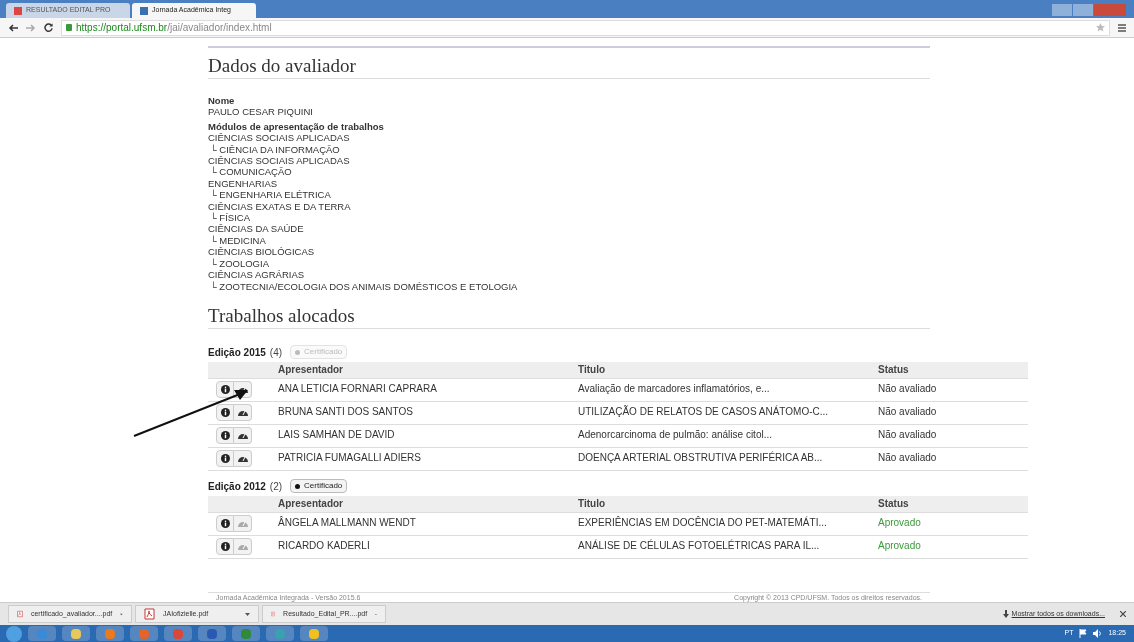 The image size is (1134, 642). Describe the element at coordinates (31, 27) in the screenshot. I see `forward-icon` at that location.